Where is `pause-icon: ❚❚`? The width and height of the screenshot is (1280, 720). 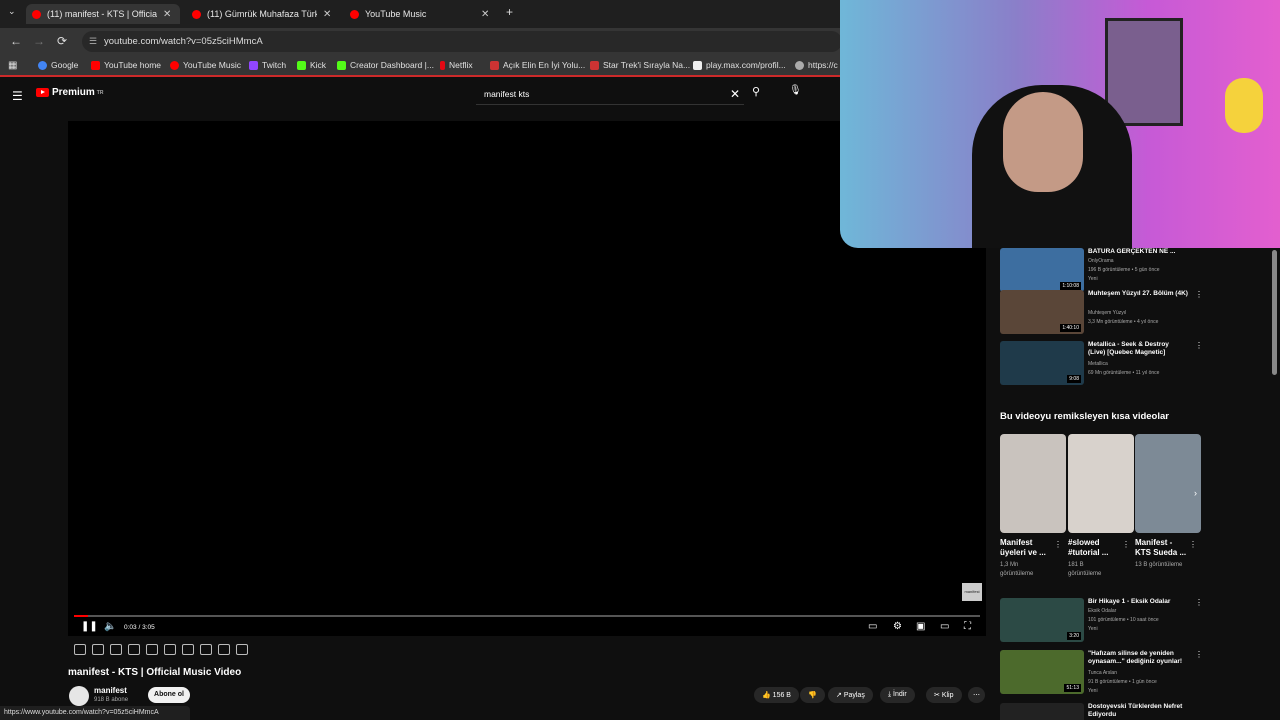 pause-icon: ❚❚ is located at coordinates (89, 626).